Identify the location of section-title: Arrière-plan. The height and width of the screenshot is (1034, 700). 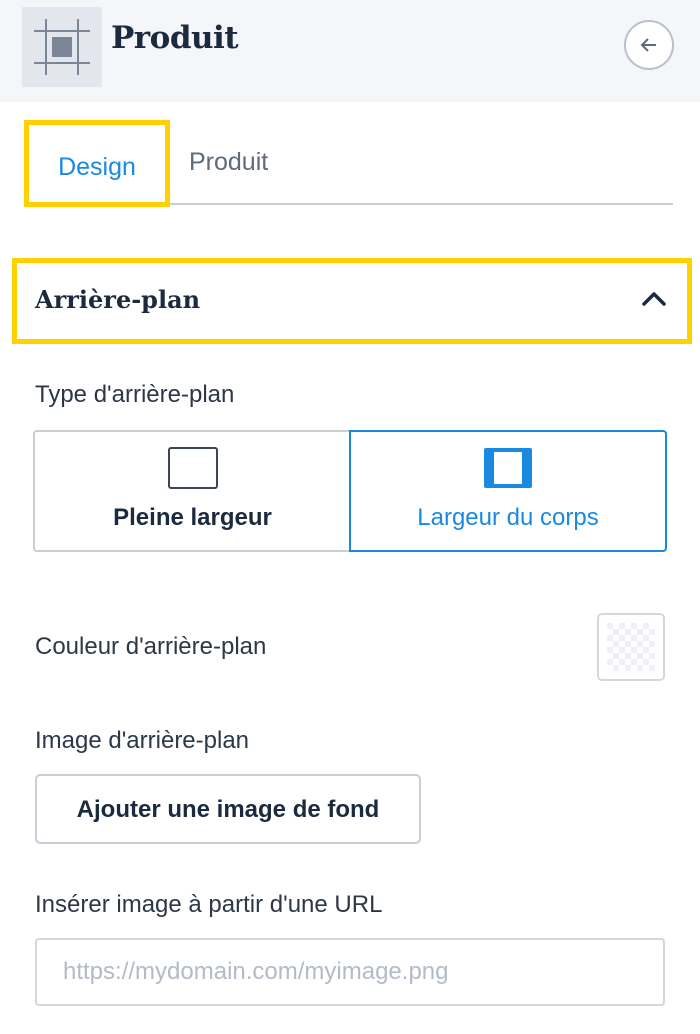
(118, 299).